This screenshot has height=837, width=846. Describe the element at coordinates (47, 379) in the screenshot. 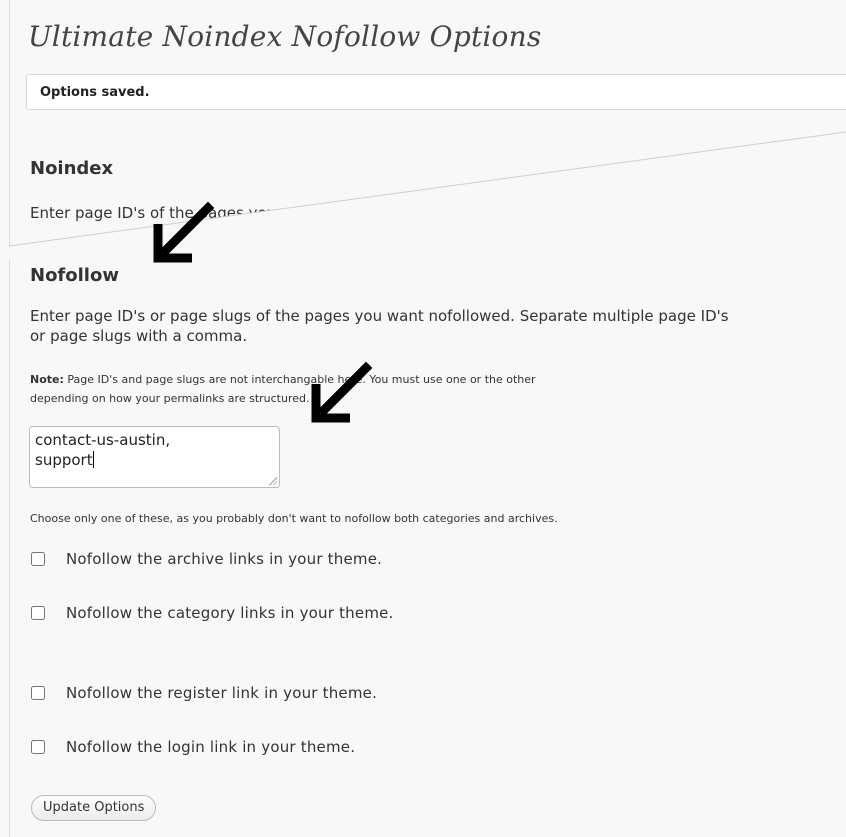

I see `note-label: Note:` at that location.